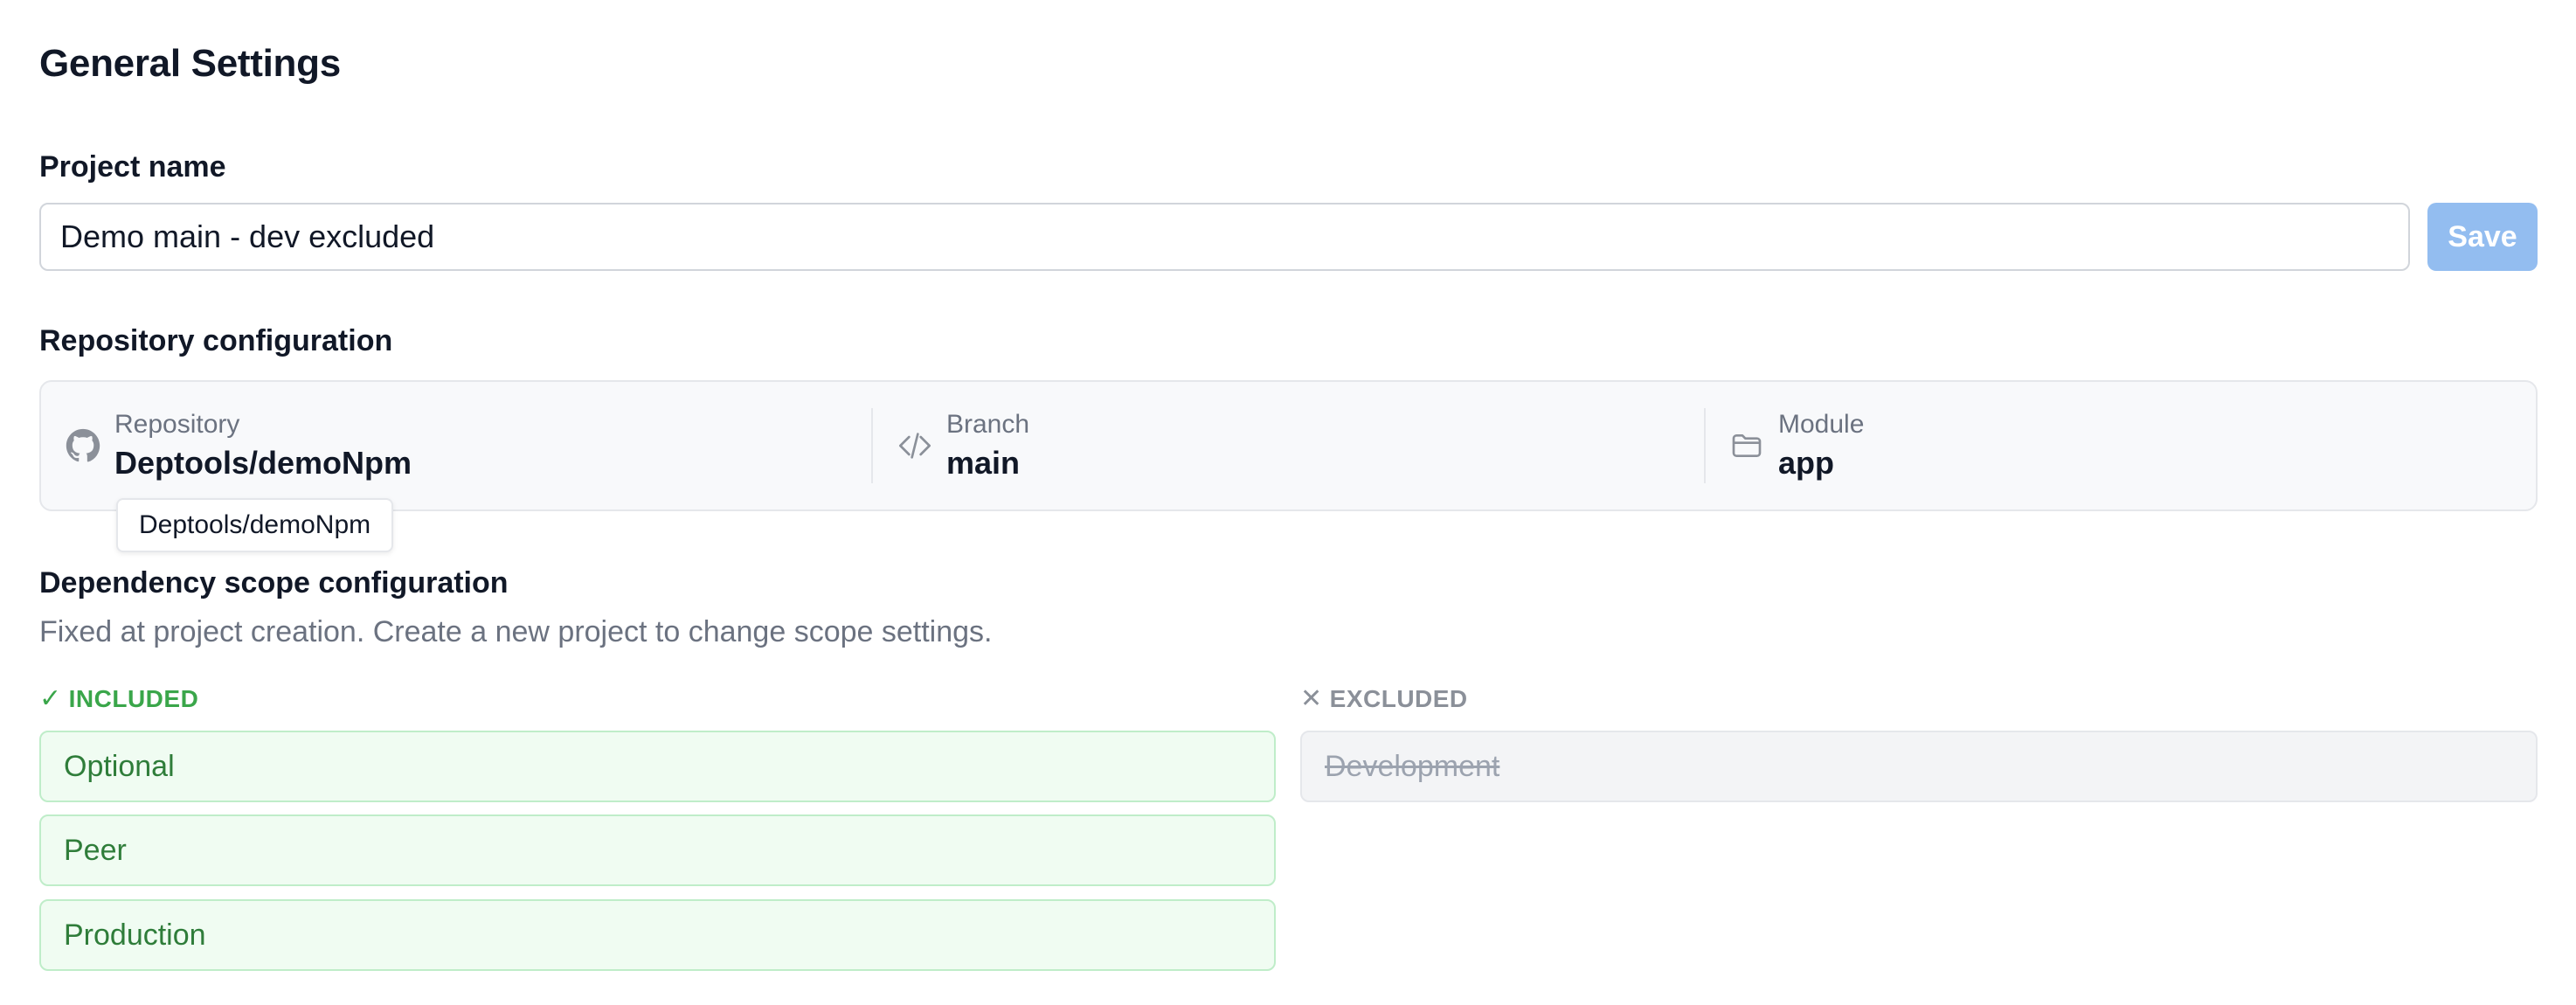  What do you see at coordinates (983, 463) in the screenshot?
I see `branch-value: main` at bounding box center [983, 463].